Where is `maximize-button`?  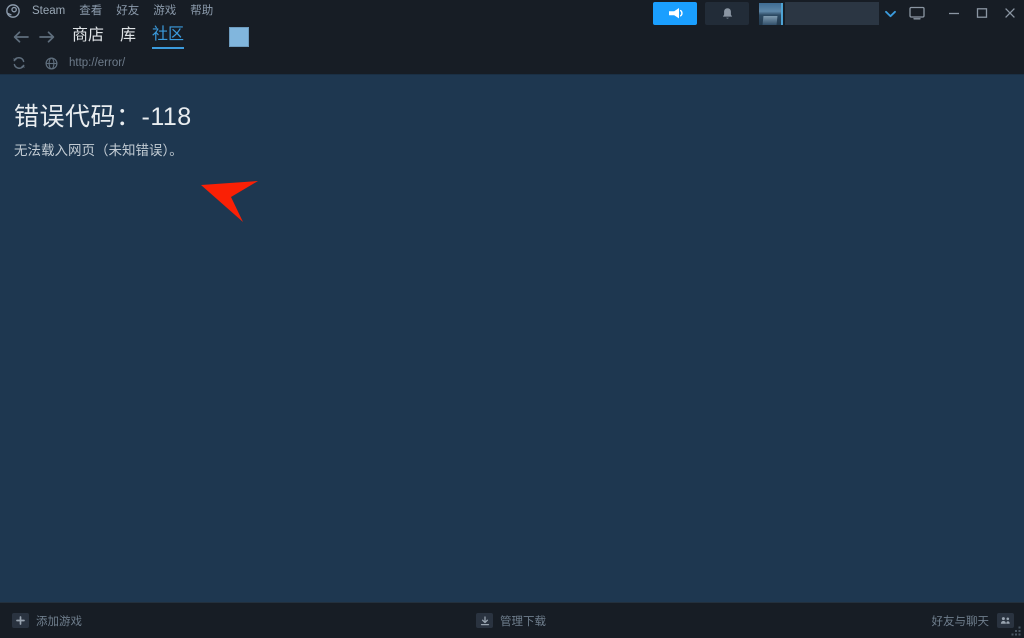
maximize-button is located at coordinates (982, 12).